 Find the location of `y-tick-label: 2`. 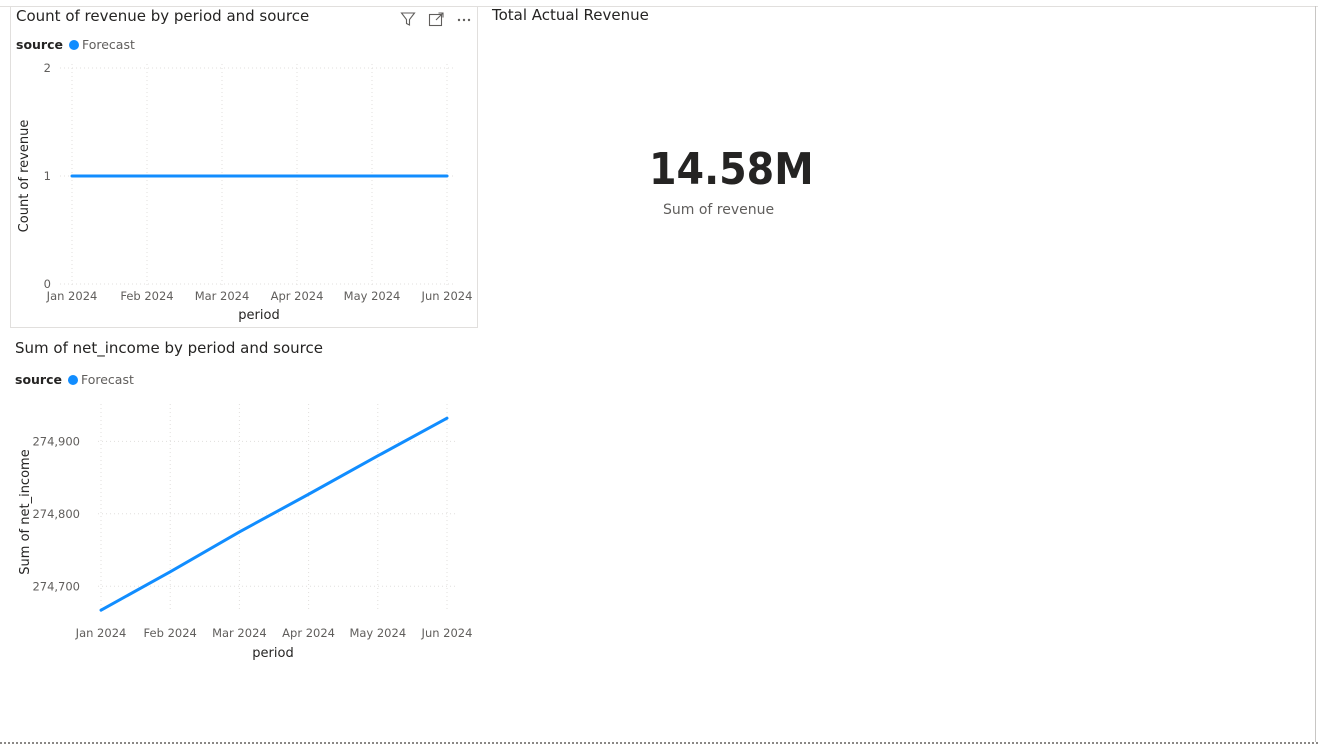

y-tick-label: 2 is located at coordinates (47, 68).